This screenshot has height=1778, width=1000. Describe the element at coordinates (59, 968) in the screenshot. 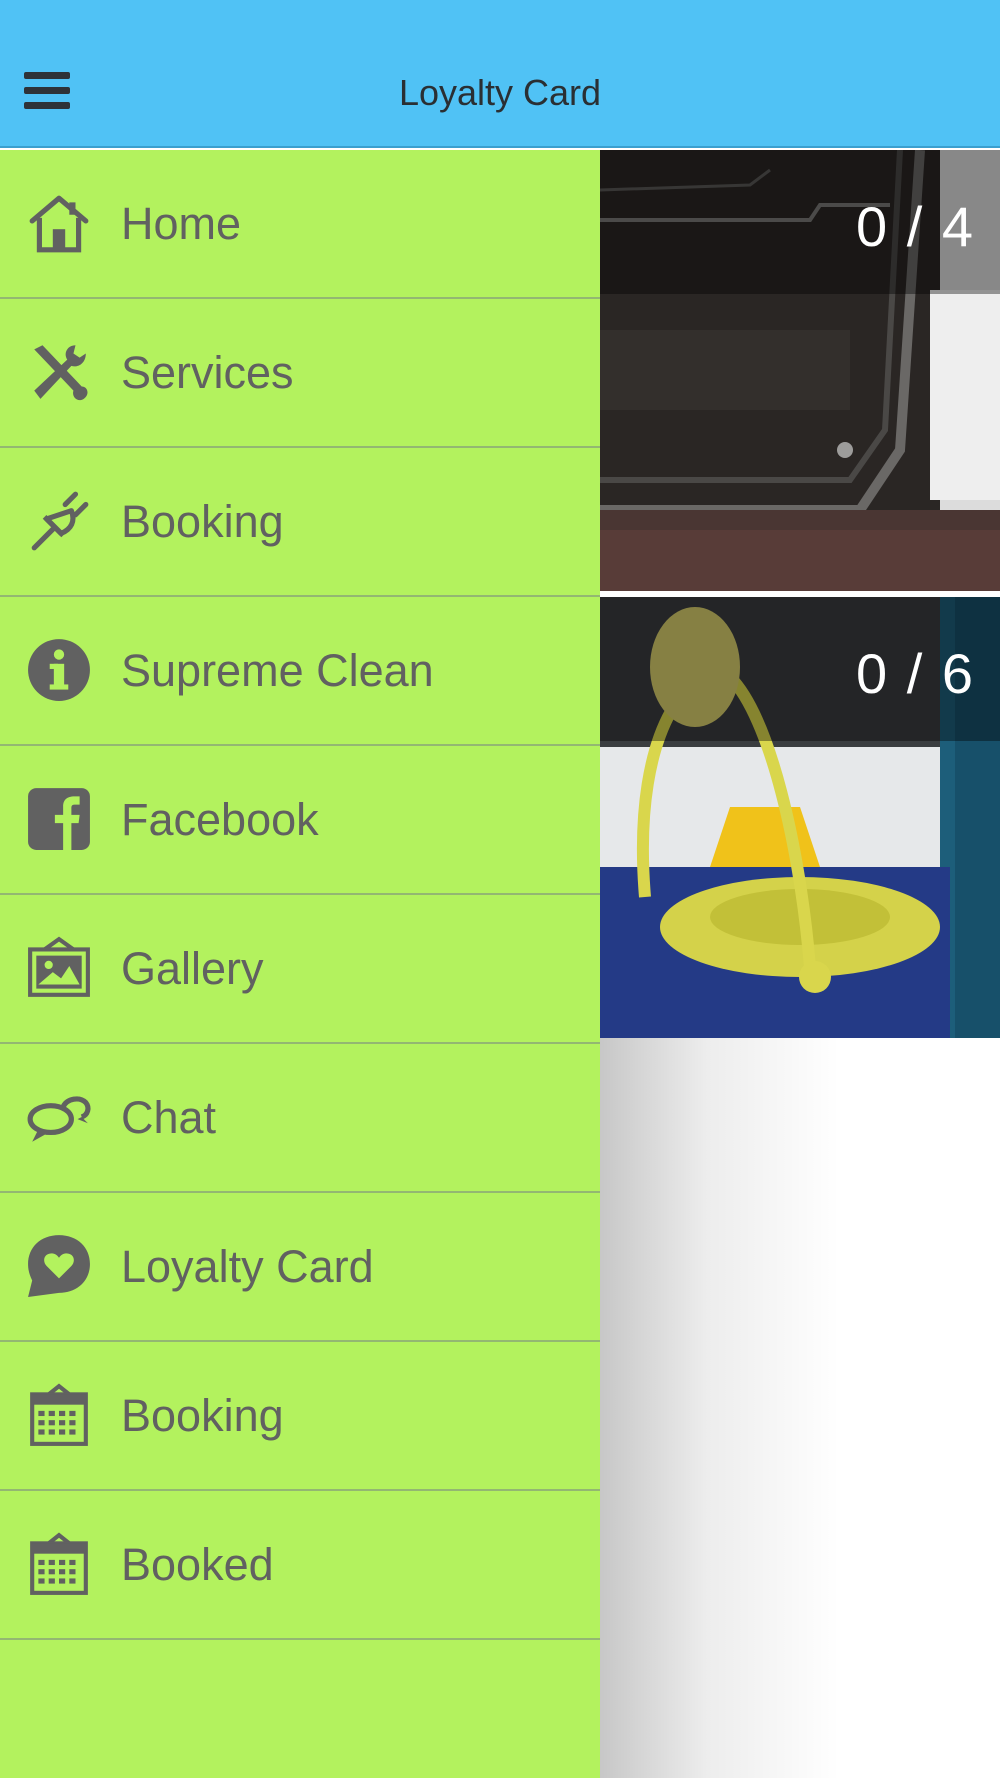

I see `gallery-icon` at that location.